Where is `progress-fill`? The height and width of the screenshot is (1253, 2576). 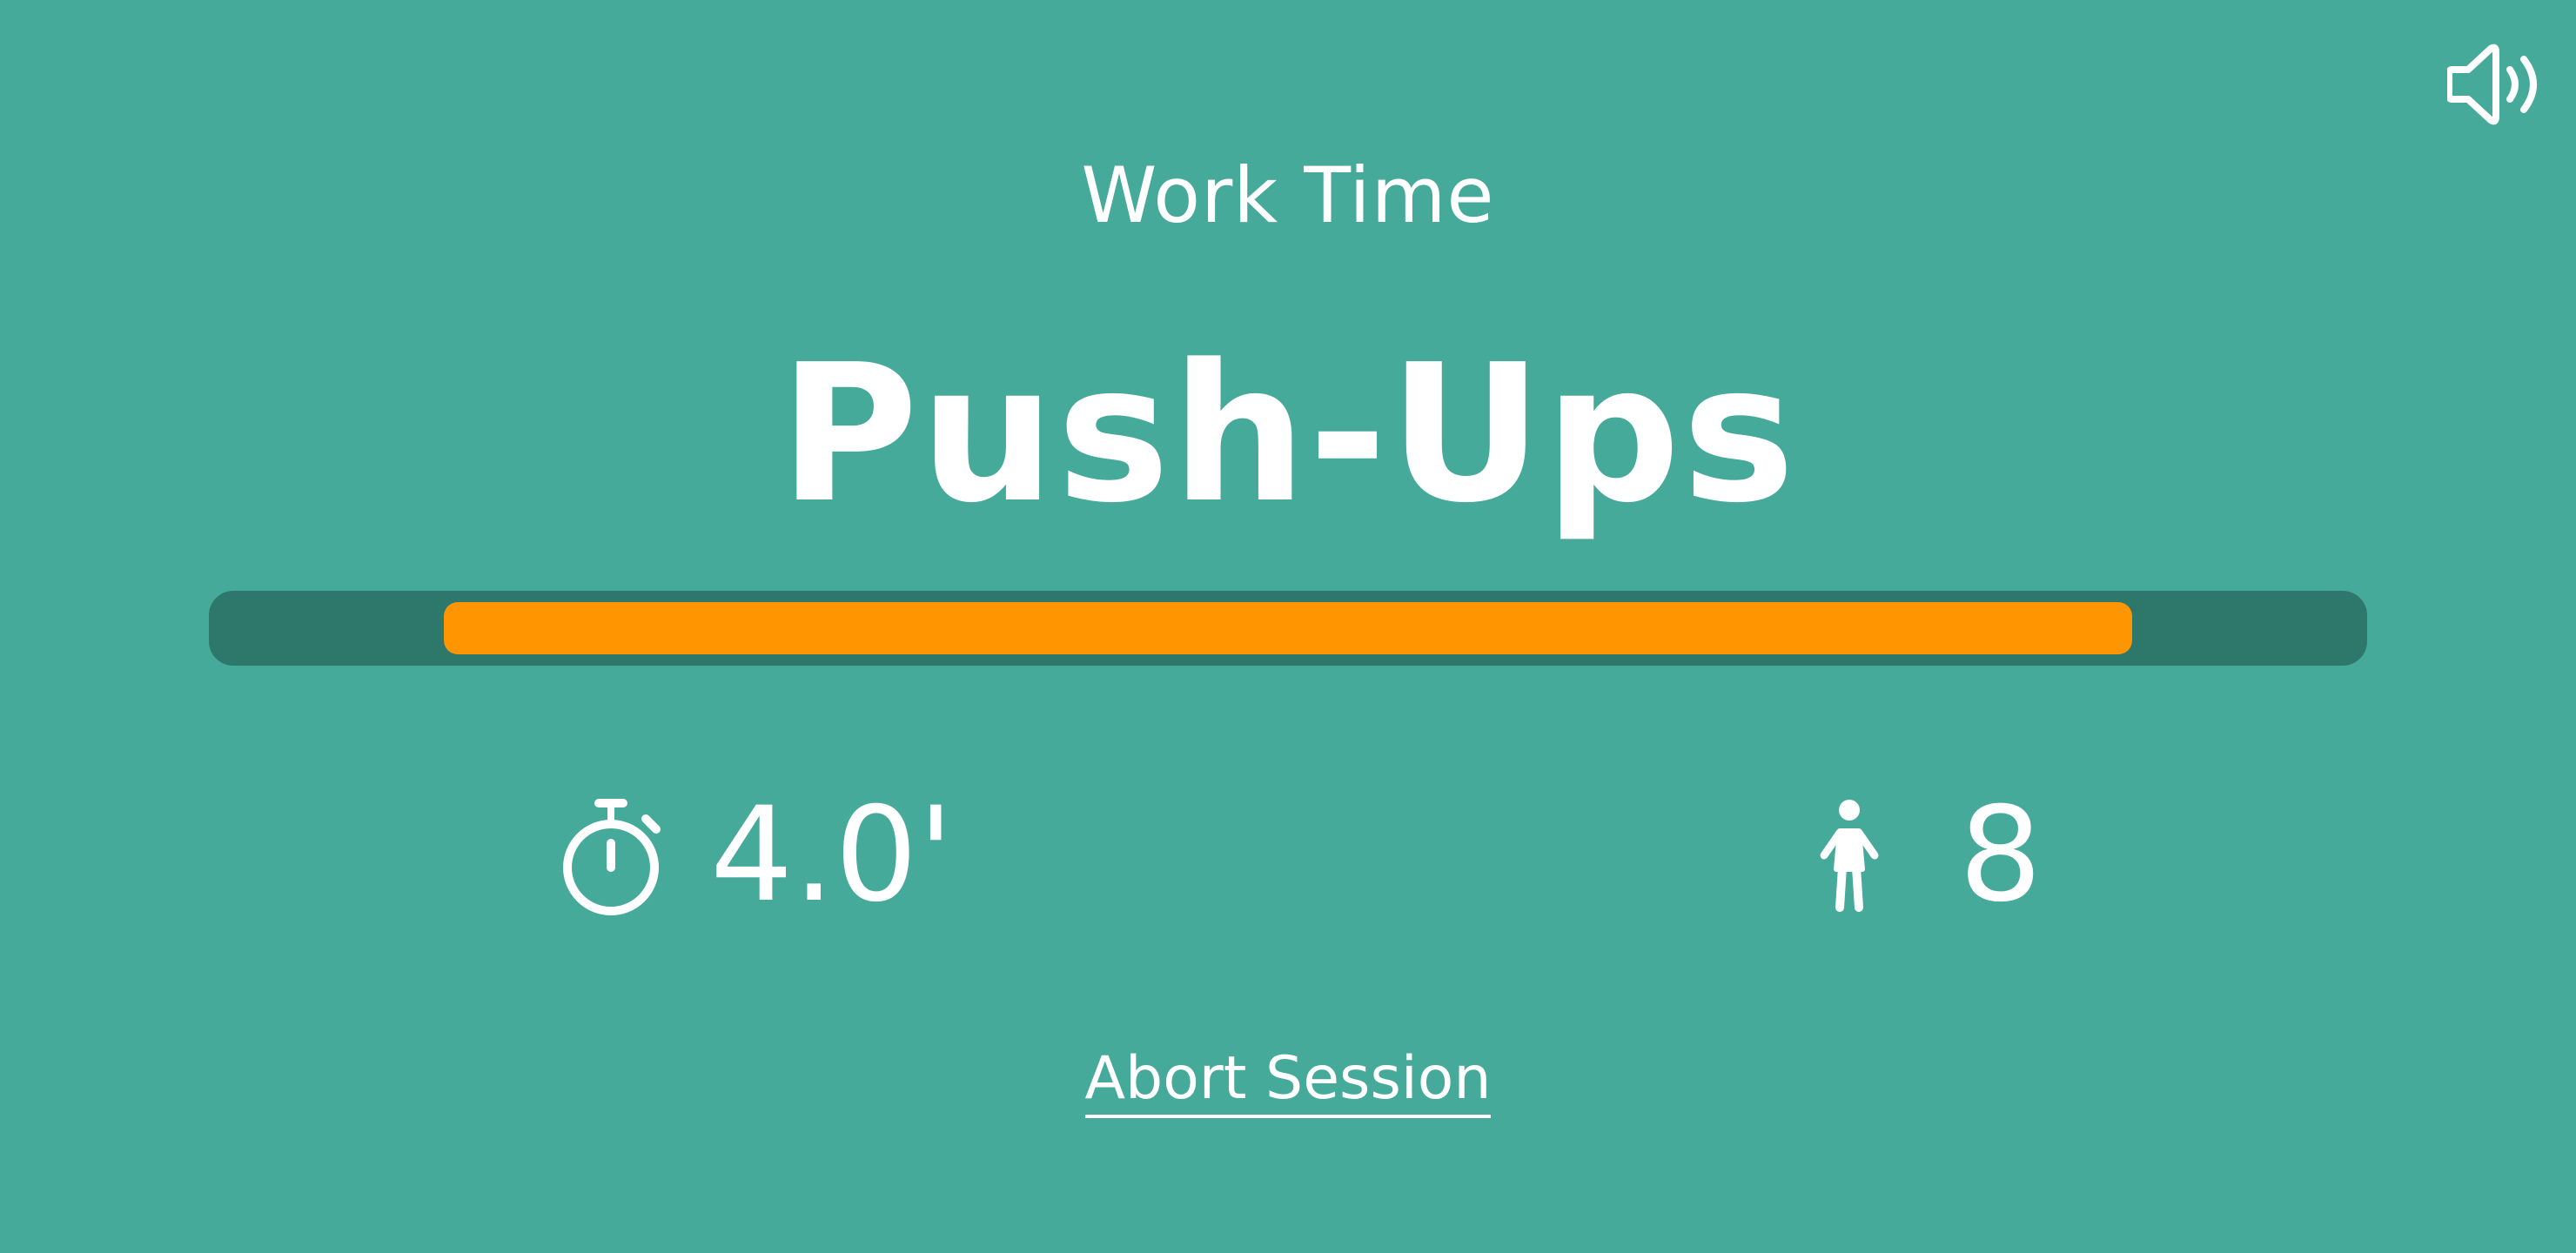 progress-fill is located at coordinates (1288, 628).